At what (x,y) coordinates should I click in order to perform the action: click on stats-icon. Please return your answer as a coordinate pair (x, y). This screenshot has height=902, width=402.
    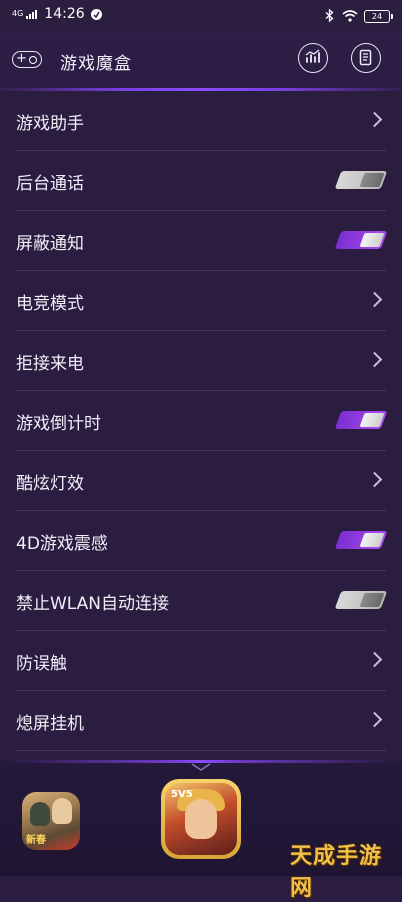
    Looking at the image, I should click on (312, 56).